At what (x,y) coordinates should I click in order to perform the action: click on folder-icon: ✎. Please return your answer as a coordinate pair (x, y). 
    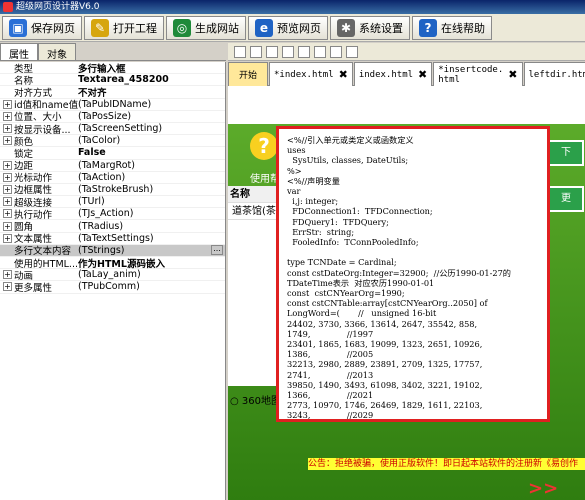
    Looking at the image, I should click on (100, 28).